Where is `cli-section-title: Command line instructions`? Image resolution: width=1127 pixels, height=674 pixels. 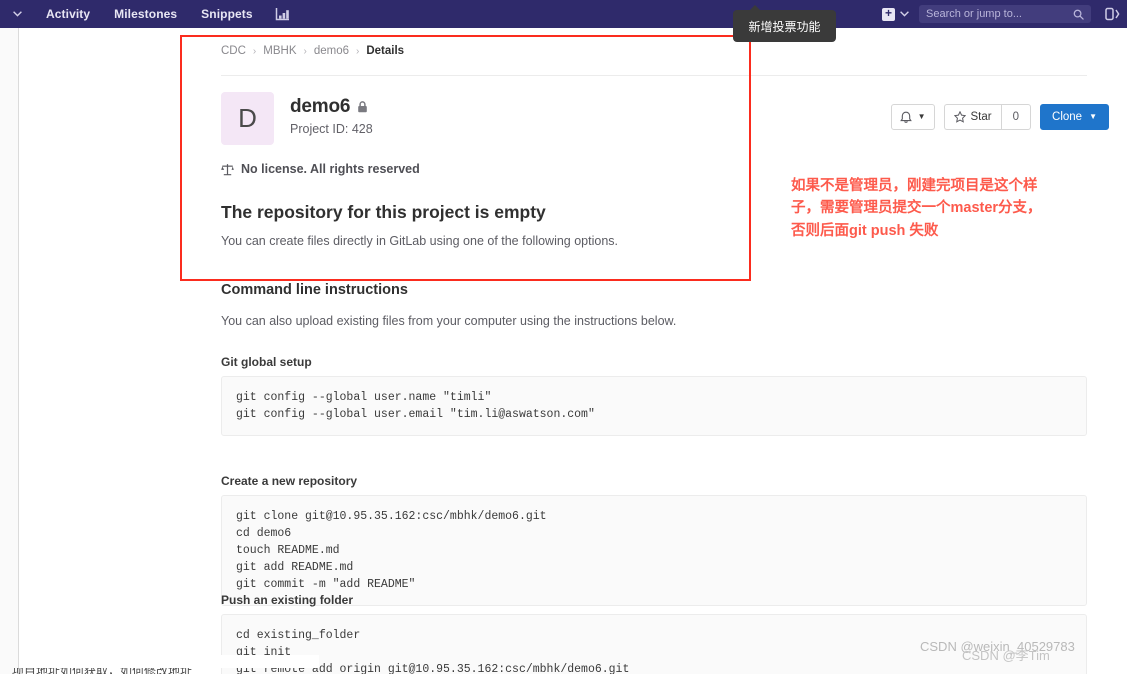
cli-section-title: Command line instructions is located at coordinates (314, 290).